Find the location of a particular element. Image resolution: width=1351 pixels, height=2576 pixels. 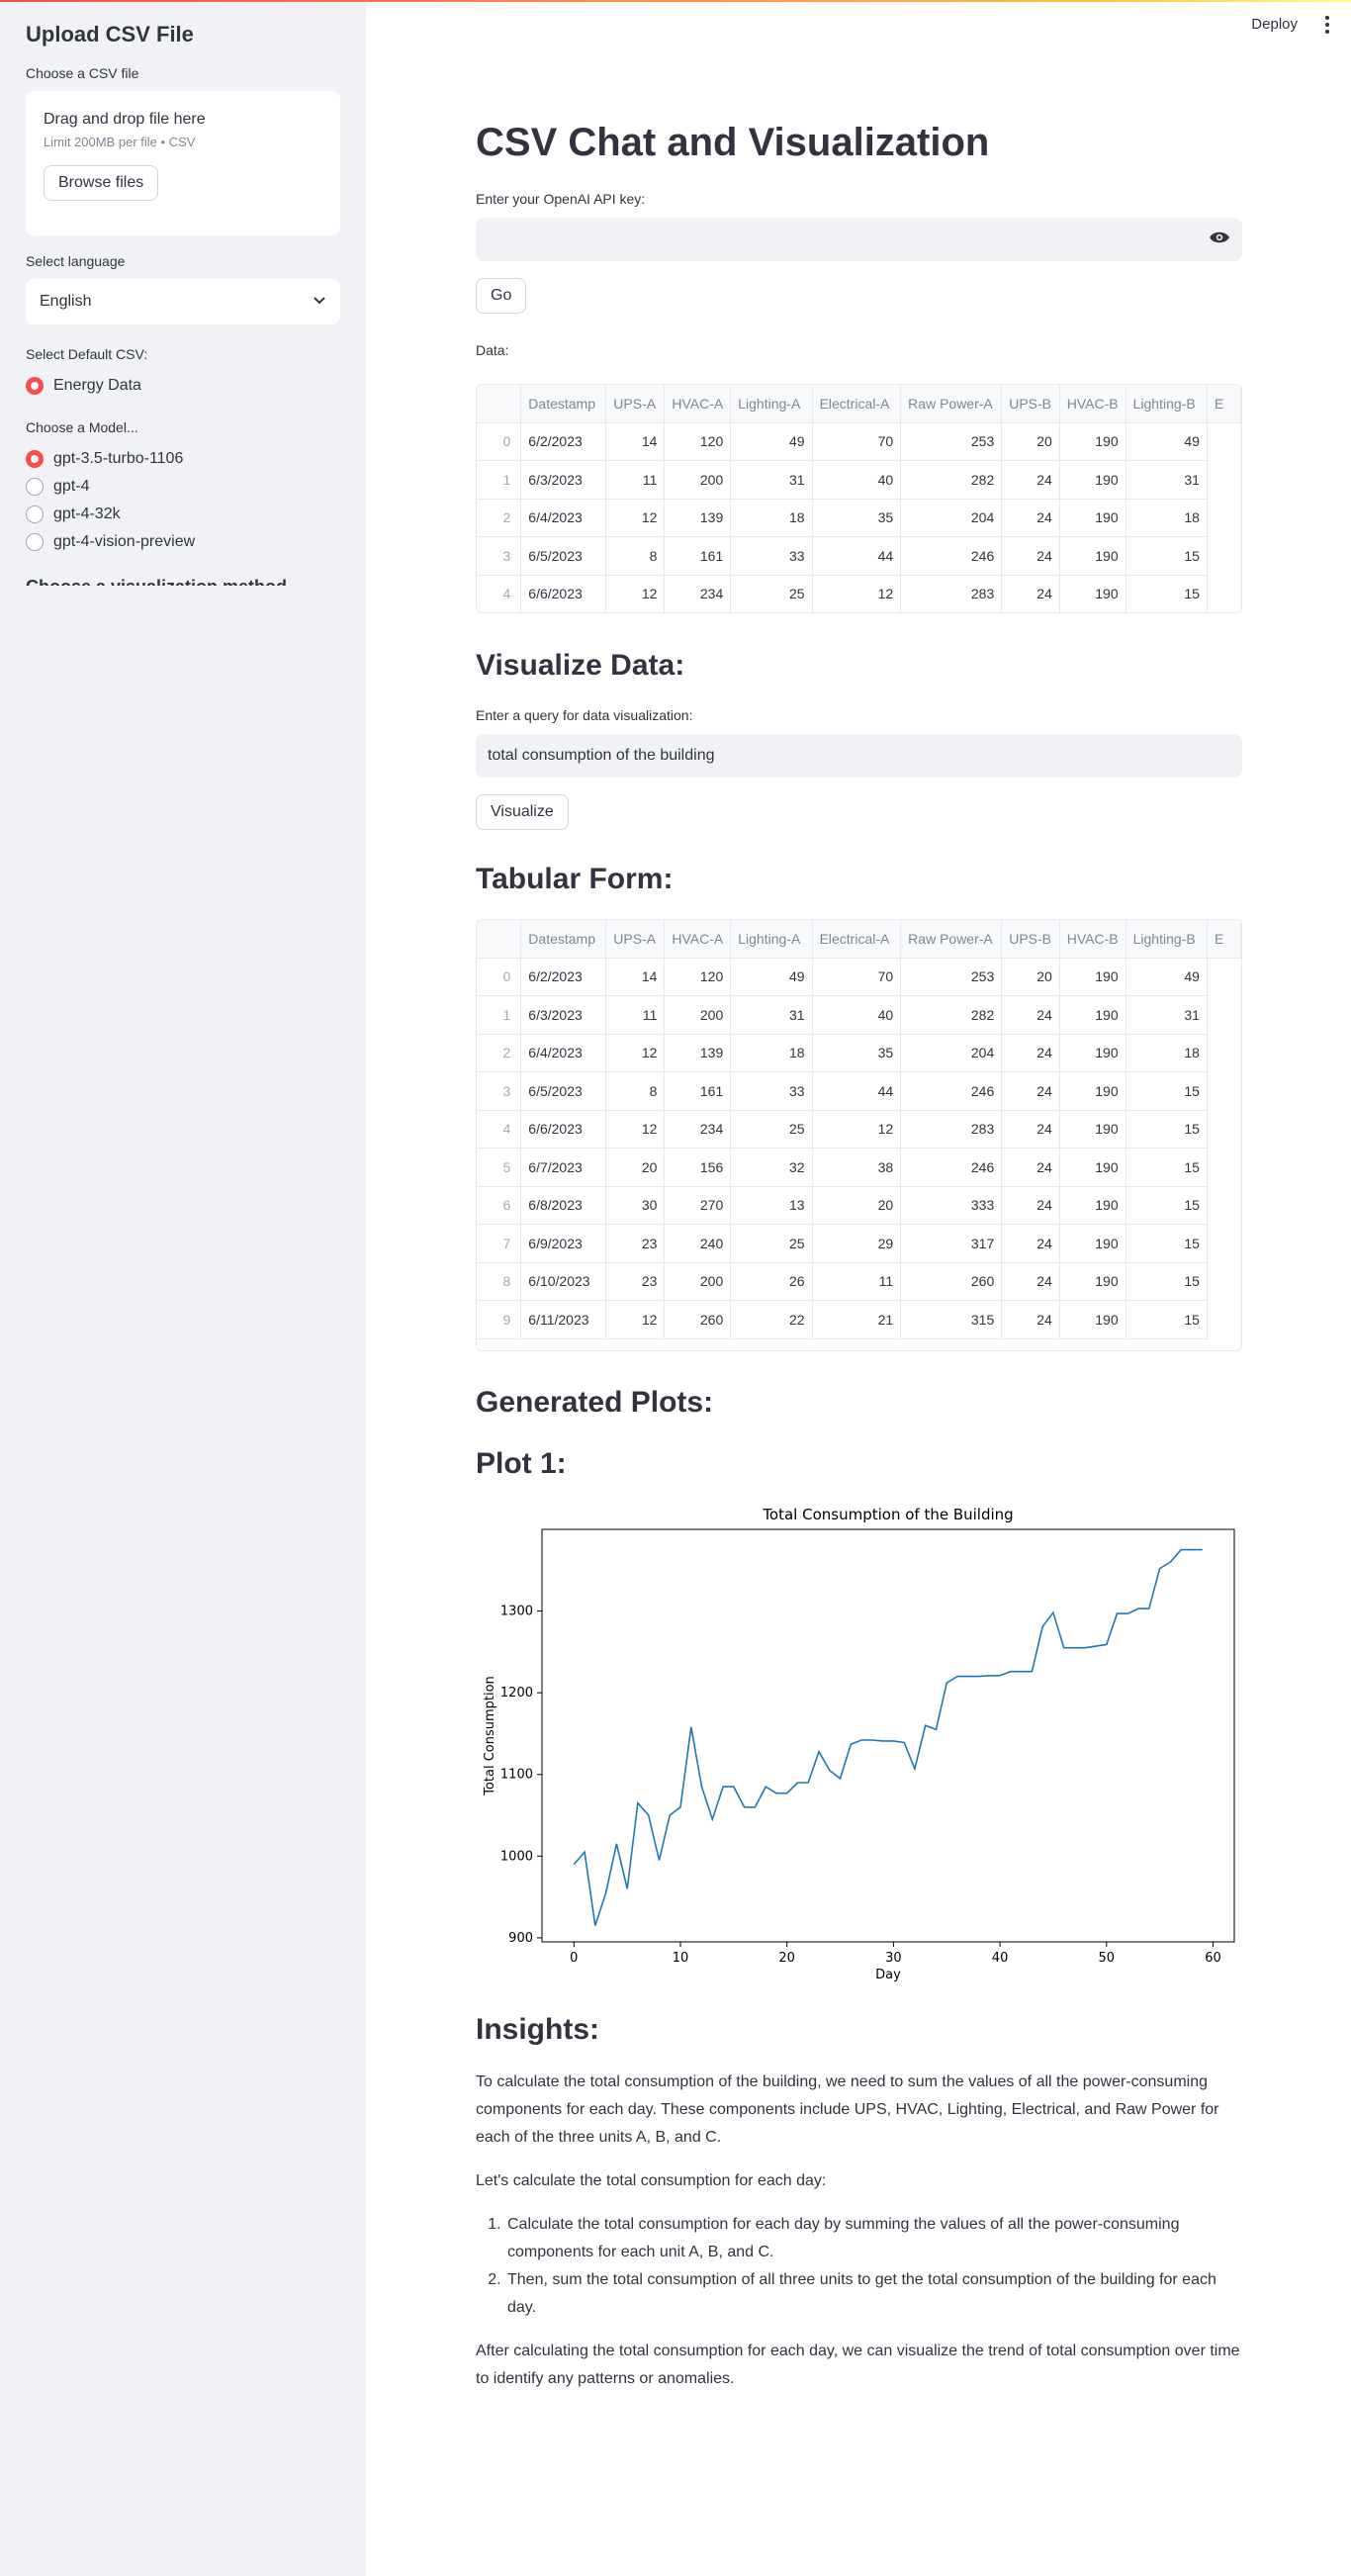

row-index: 4 is located at coordinates (499, 1129).